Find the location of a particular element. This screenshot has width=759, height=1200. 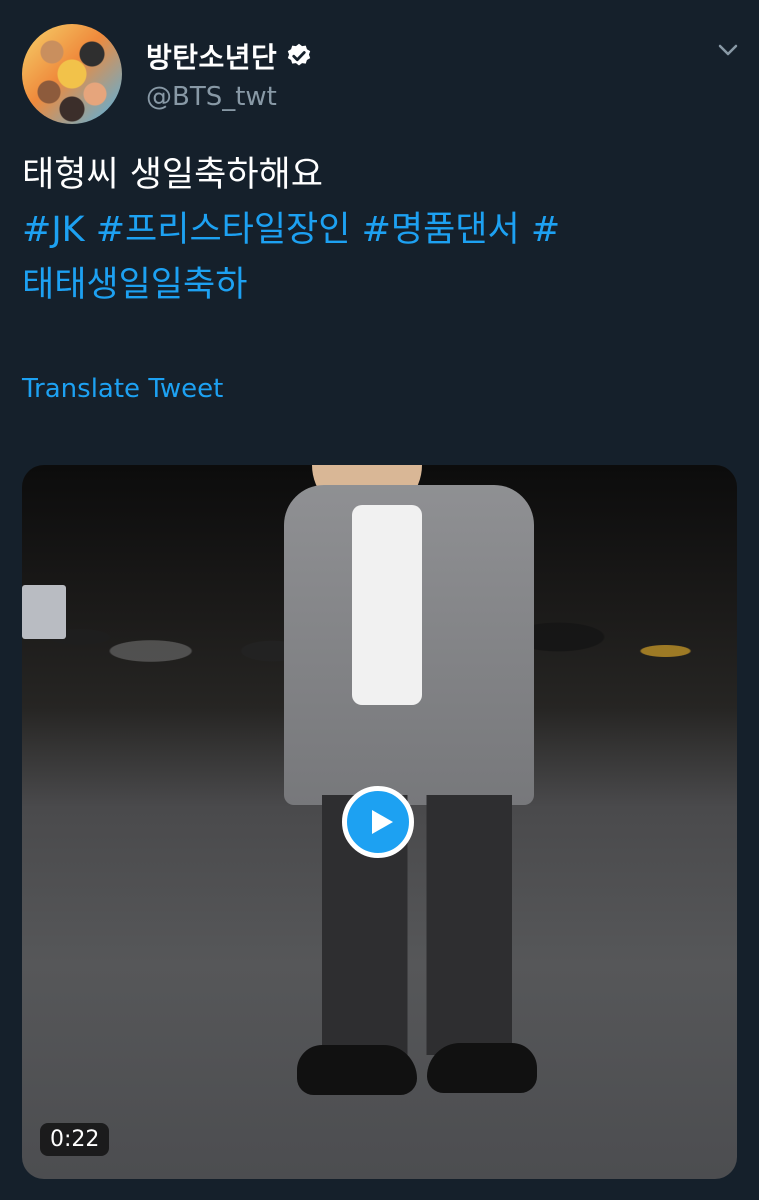

name-row: 방탄소년단 is located at coordinates (229, 56).